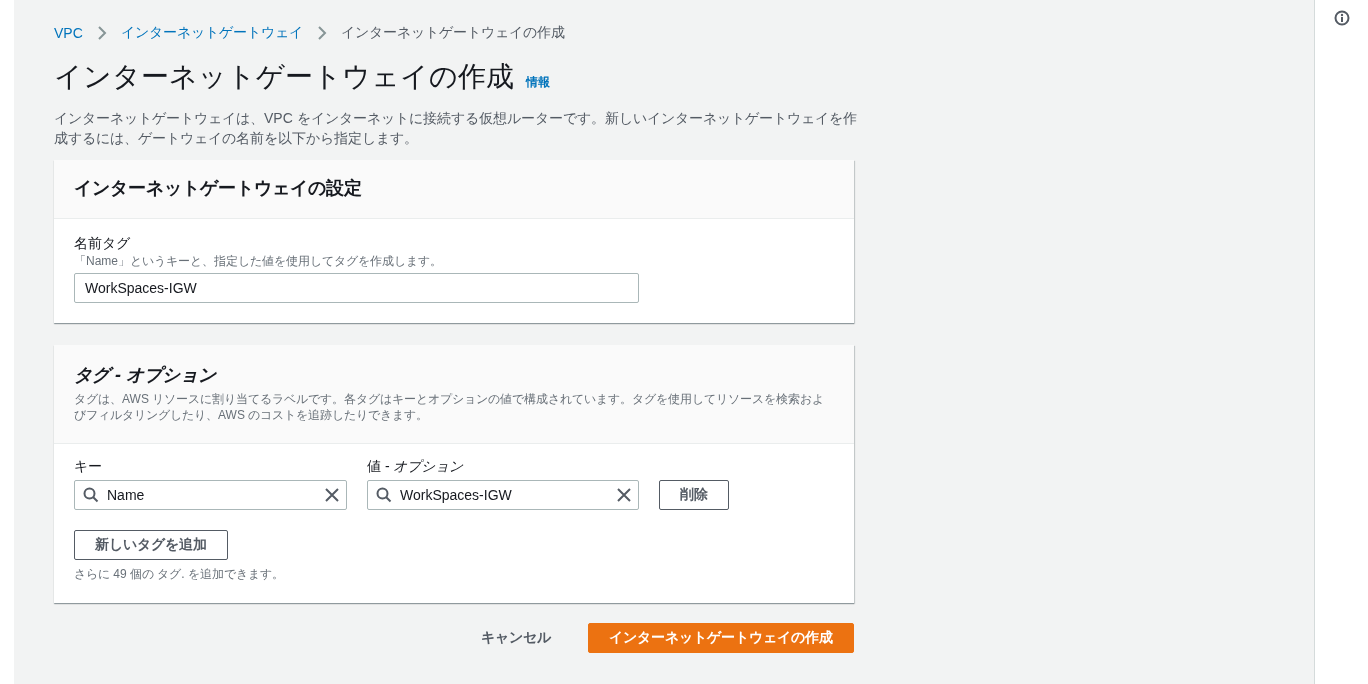 The image size is (1368, 684). Describe the element at coordinates (450, 407) in the screenshot. I see `panel-description: タグは、AWS リソースに割り当てるラベルです。各タグはキーとオプションの値で構成されています。タグを使用してリソースを検索およびフィルタリングしたり、AWS のコストを追跡したりできます。` at that location.